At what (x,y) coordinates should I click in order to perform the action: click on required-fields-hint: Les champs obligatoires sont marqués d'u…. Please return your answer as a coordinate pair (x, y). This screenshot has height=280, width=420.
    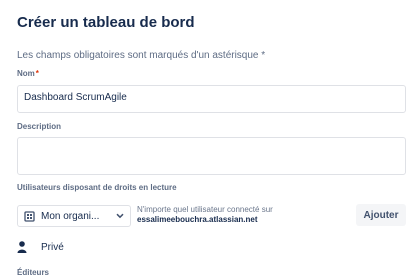
    Looking at the image, I should click on (141, 55).